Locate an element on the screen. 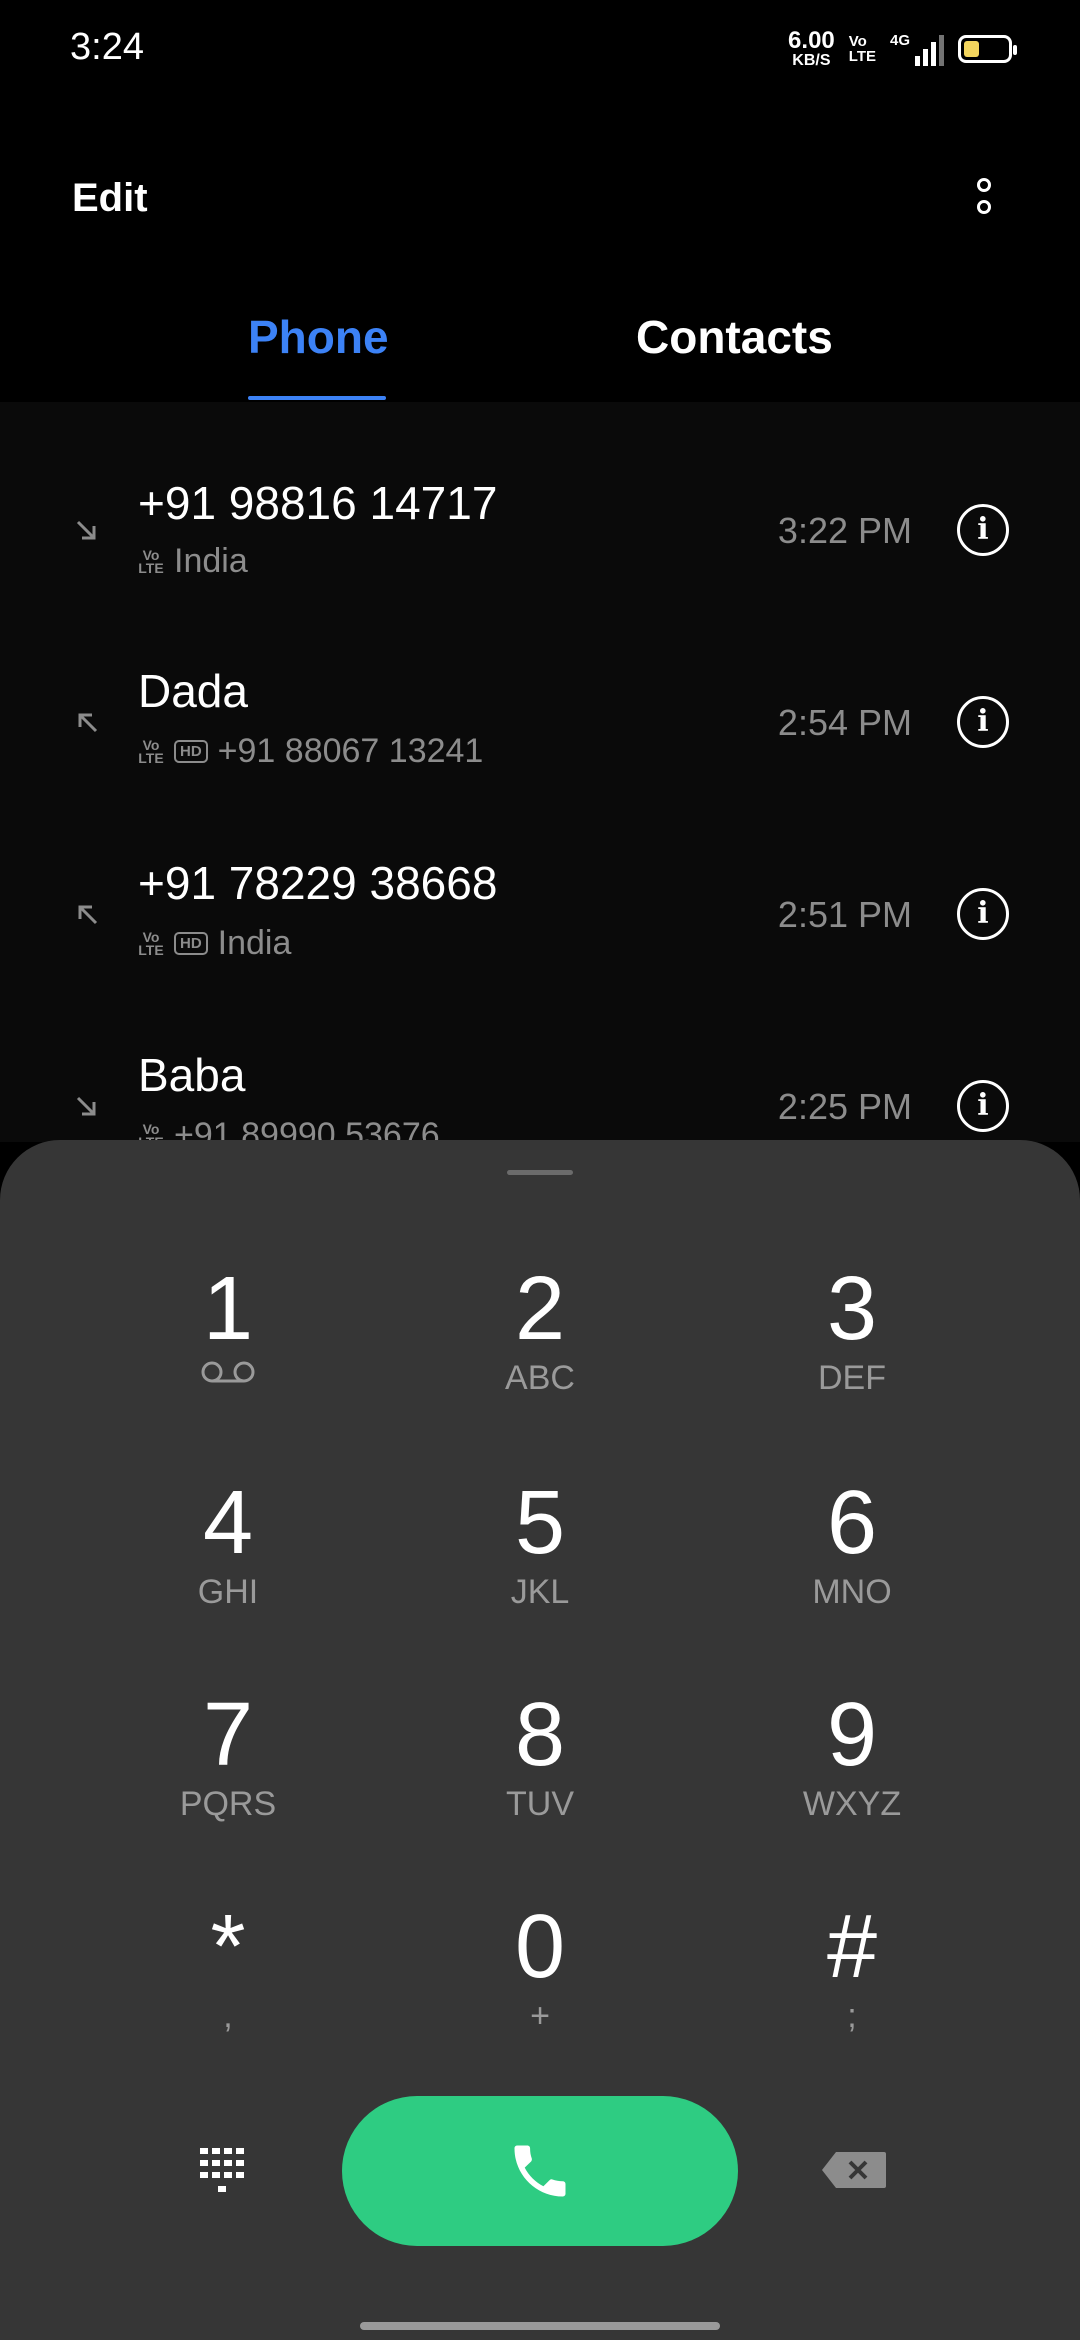  dial-key-7: 7 PQRS is located at coordinates (228, 1775).